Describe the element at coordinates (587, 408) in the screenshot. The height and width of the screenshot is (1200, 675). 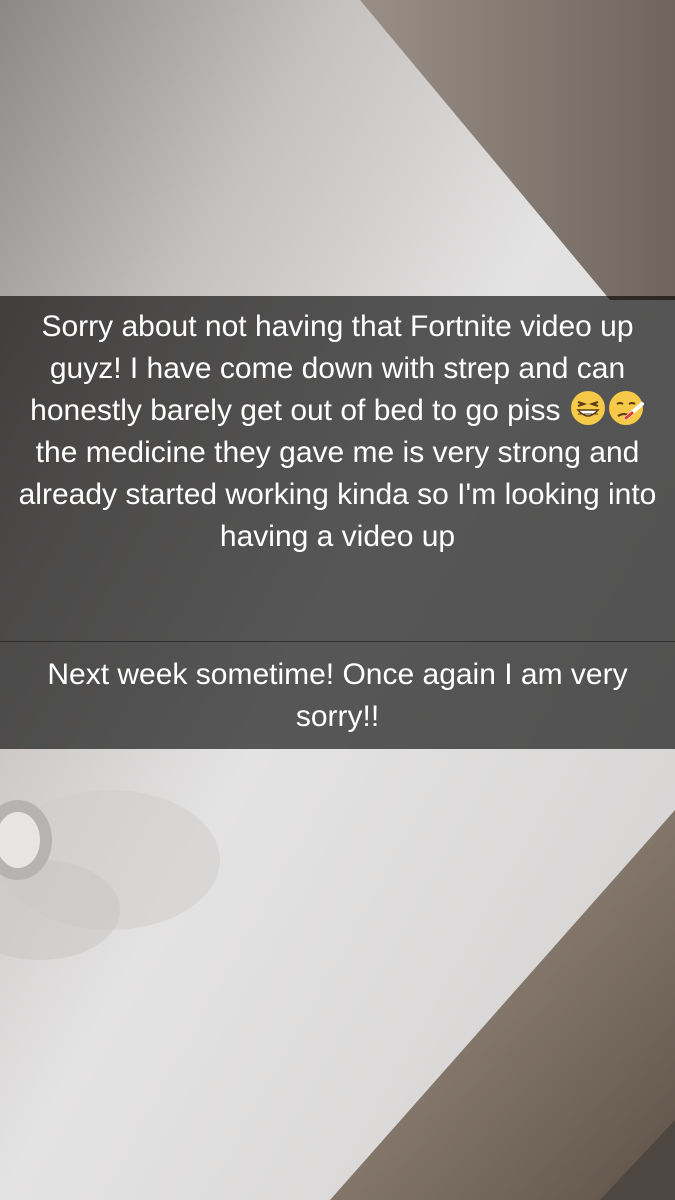
I see `grinning-squinting-face-icon` at that location.